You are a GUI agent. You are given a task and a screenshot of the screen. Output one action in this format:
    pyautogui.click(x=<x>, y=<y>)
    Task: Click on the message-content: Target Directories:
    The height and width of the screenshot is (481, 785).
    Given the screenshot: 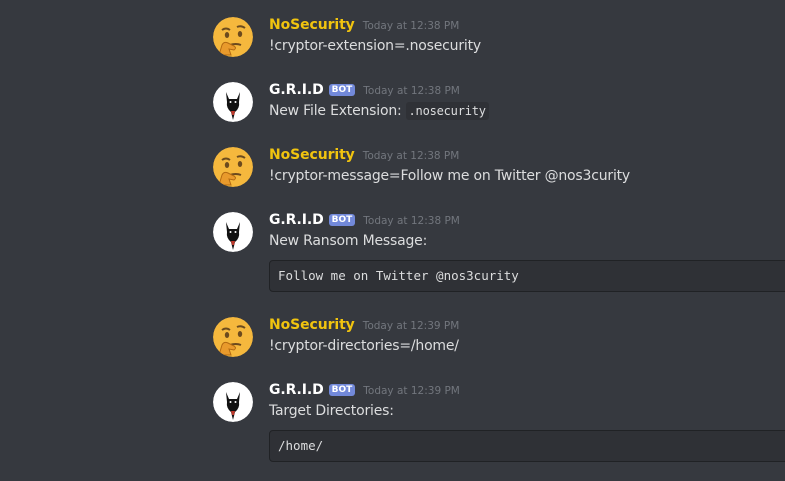 What is the action you would take?
    pyautogui.click(x=331, y=411)
    